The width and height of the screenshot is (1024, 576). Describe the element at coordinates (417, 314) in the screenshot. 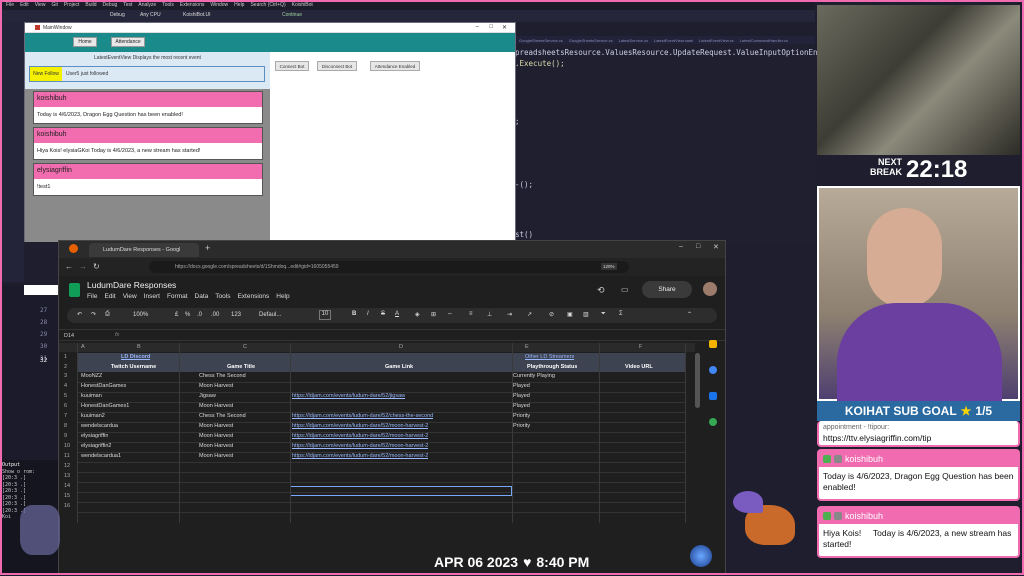

I see `fill-color-icon: ◈` at that location.